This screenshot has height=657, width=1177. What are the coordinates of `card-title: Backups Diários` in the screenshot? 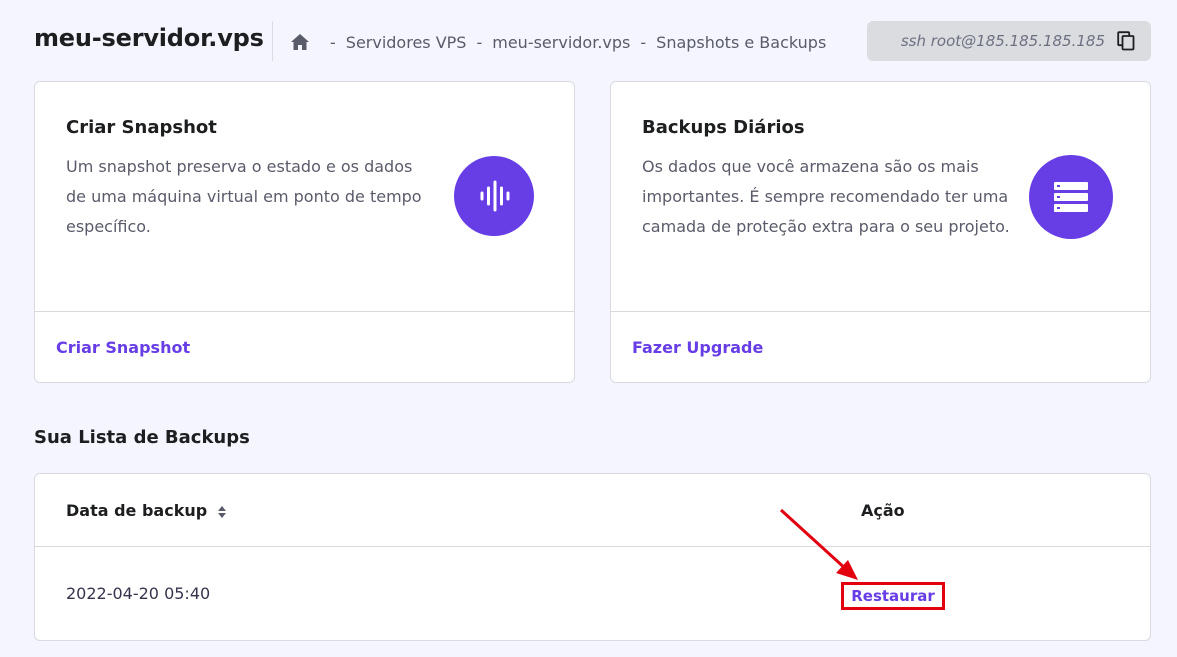 It's located at (723, 127).